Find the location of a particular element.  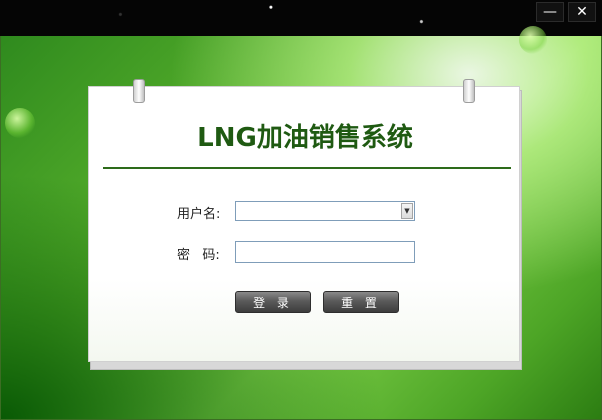

title-divider is located at coordinates (307, 168).